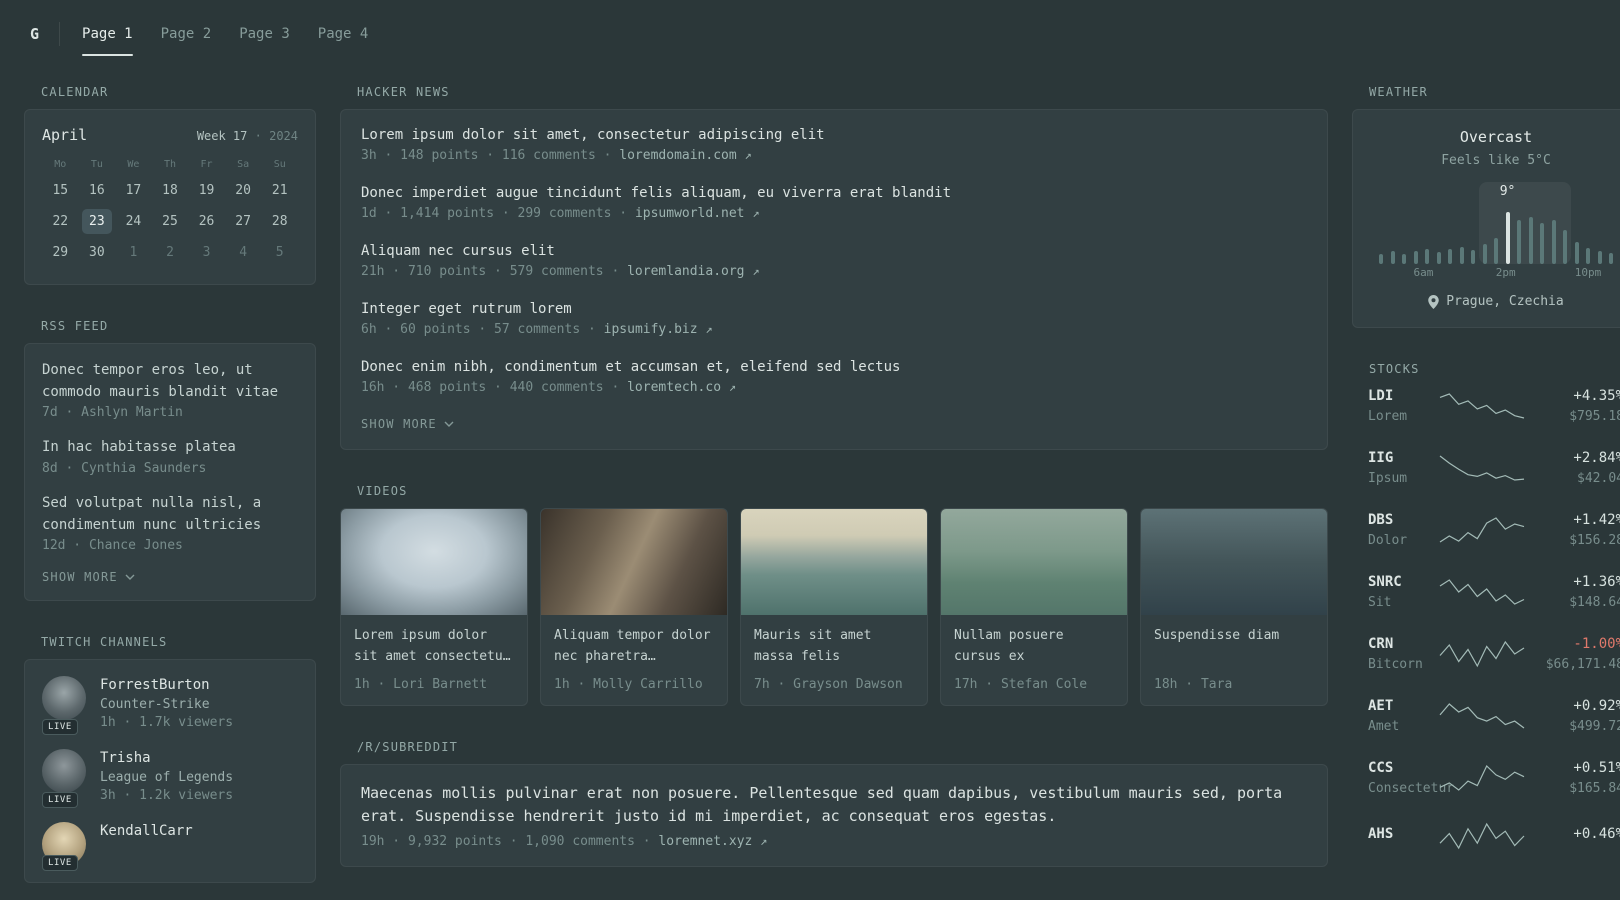 The width and height of the screenshot is (1620, 900). Describe the element at coordinates (674, 387) in the screenshot. I see `story-domain-link: loremtech.co` at that location.